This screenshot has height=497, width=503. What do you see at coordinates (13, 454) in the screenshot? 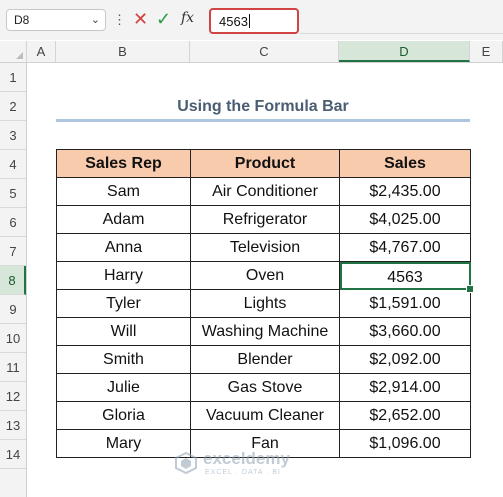
I see `row-header-14: 14` at bounding box center [13, 454].